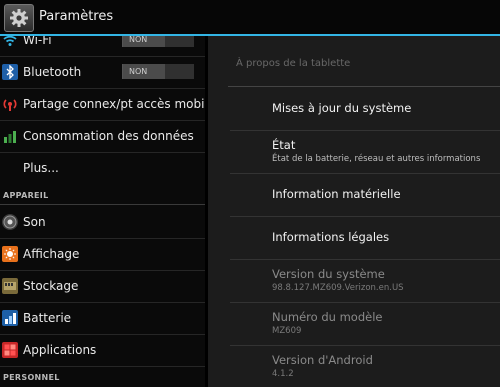  What do you see at coordinates (322, 360) in the screenshot?
I see `item-title: Version d'Android` at bounding box center [322, 360].